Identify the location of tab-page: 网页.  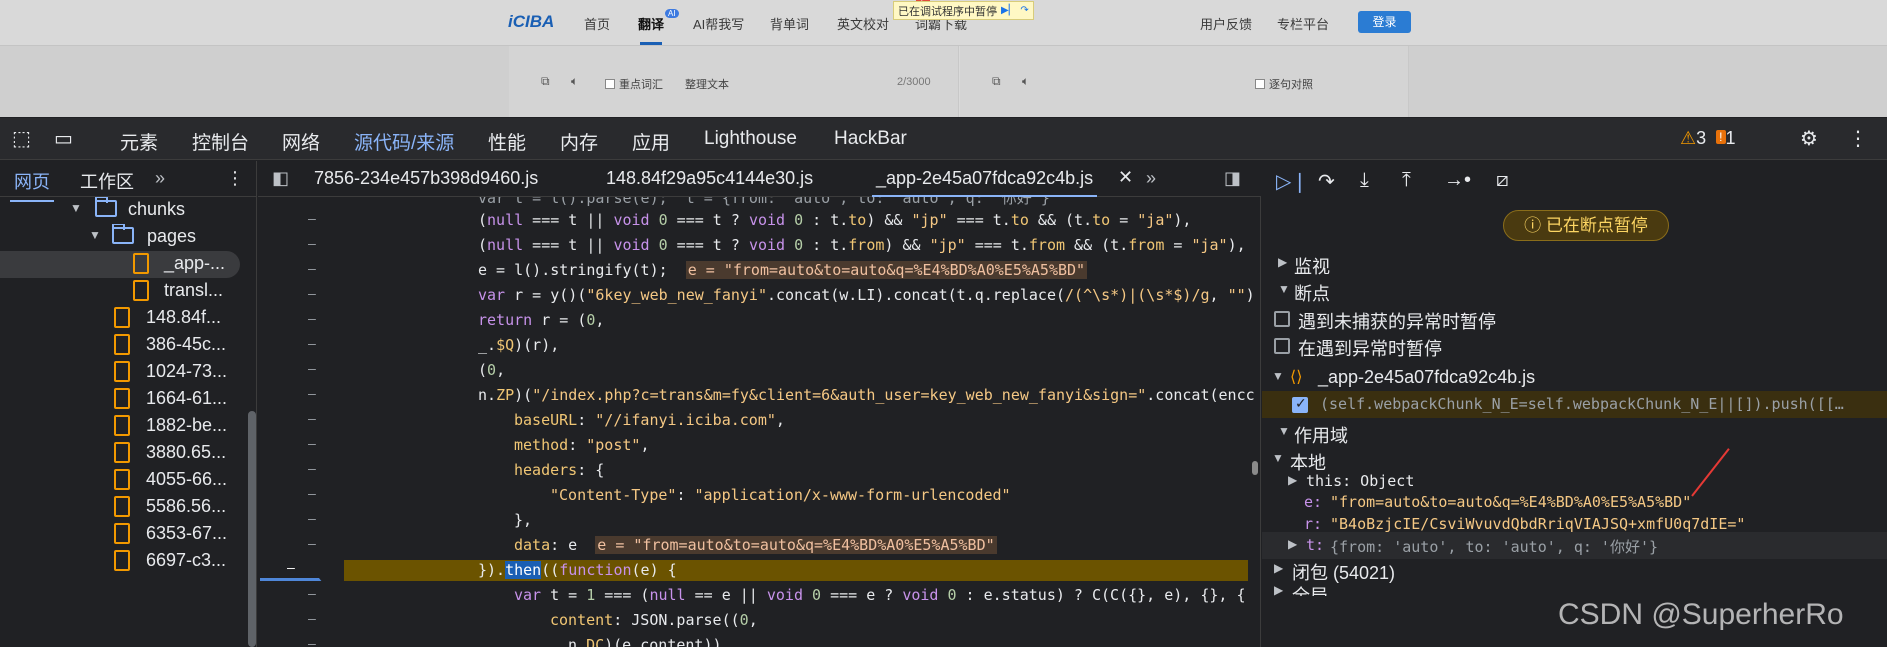
(32, 185).